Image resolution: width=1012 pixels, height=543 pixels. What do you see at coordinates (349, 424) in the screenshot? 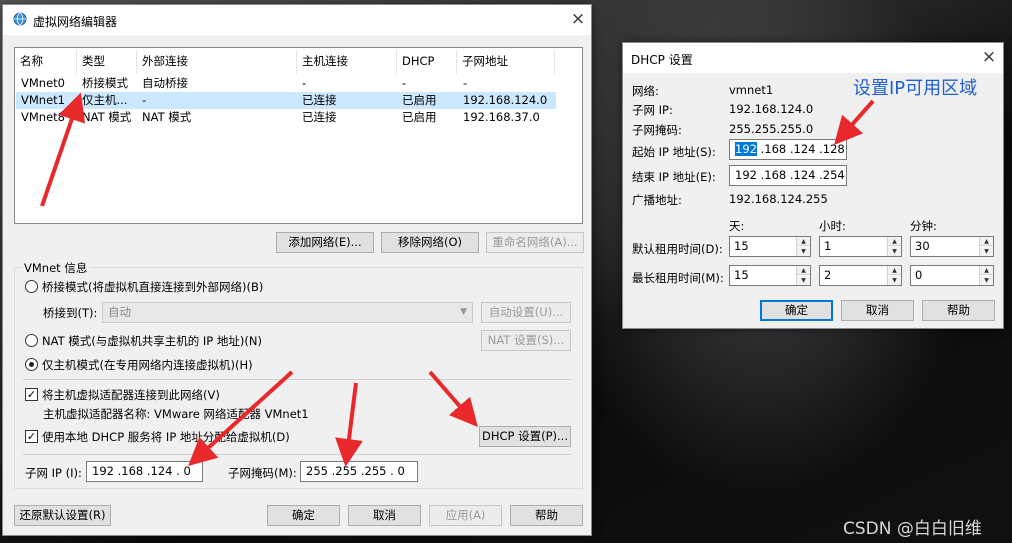
I see `arrow-to-subnet-mask` at bounding box center [349, 424].